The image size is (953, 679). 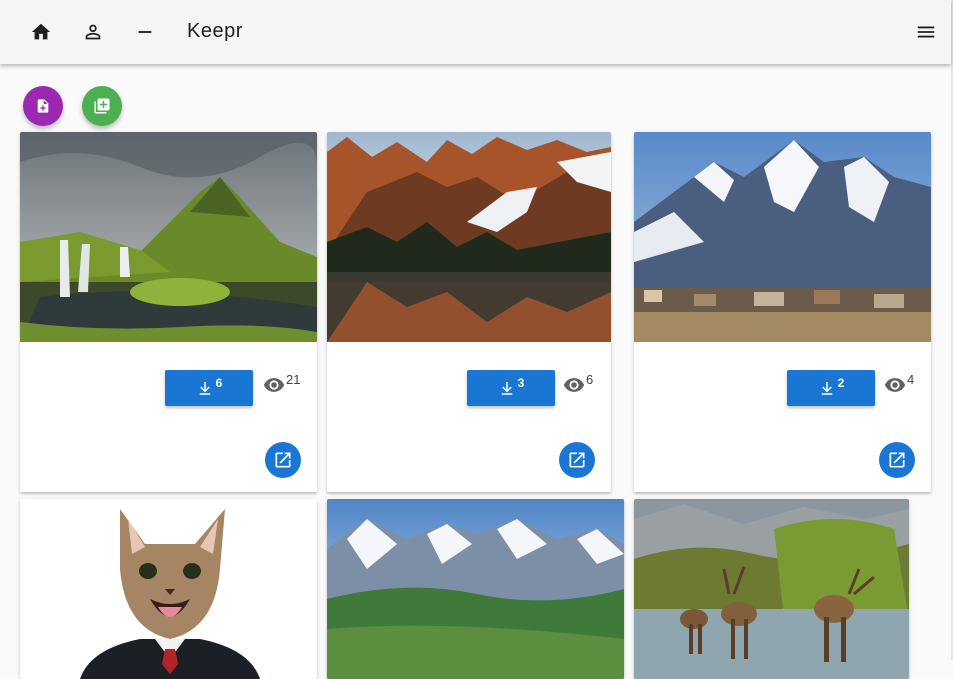 I want to click on minus-icon, so click(x=145, y=32).